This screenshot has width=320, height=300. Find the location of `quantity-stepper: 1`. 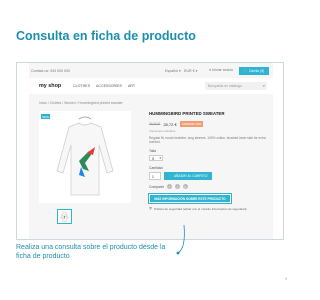

quantity-stepper: 1 is located at coordinates (155, 176).